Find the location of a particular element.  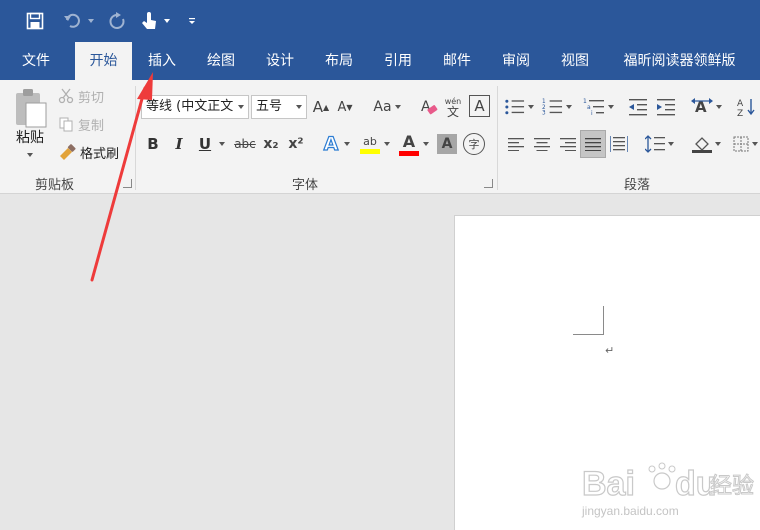

annotation-arrow is located at coordinates (121, 177).